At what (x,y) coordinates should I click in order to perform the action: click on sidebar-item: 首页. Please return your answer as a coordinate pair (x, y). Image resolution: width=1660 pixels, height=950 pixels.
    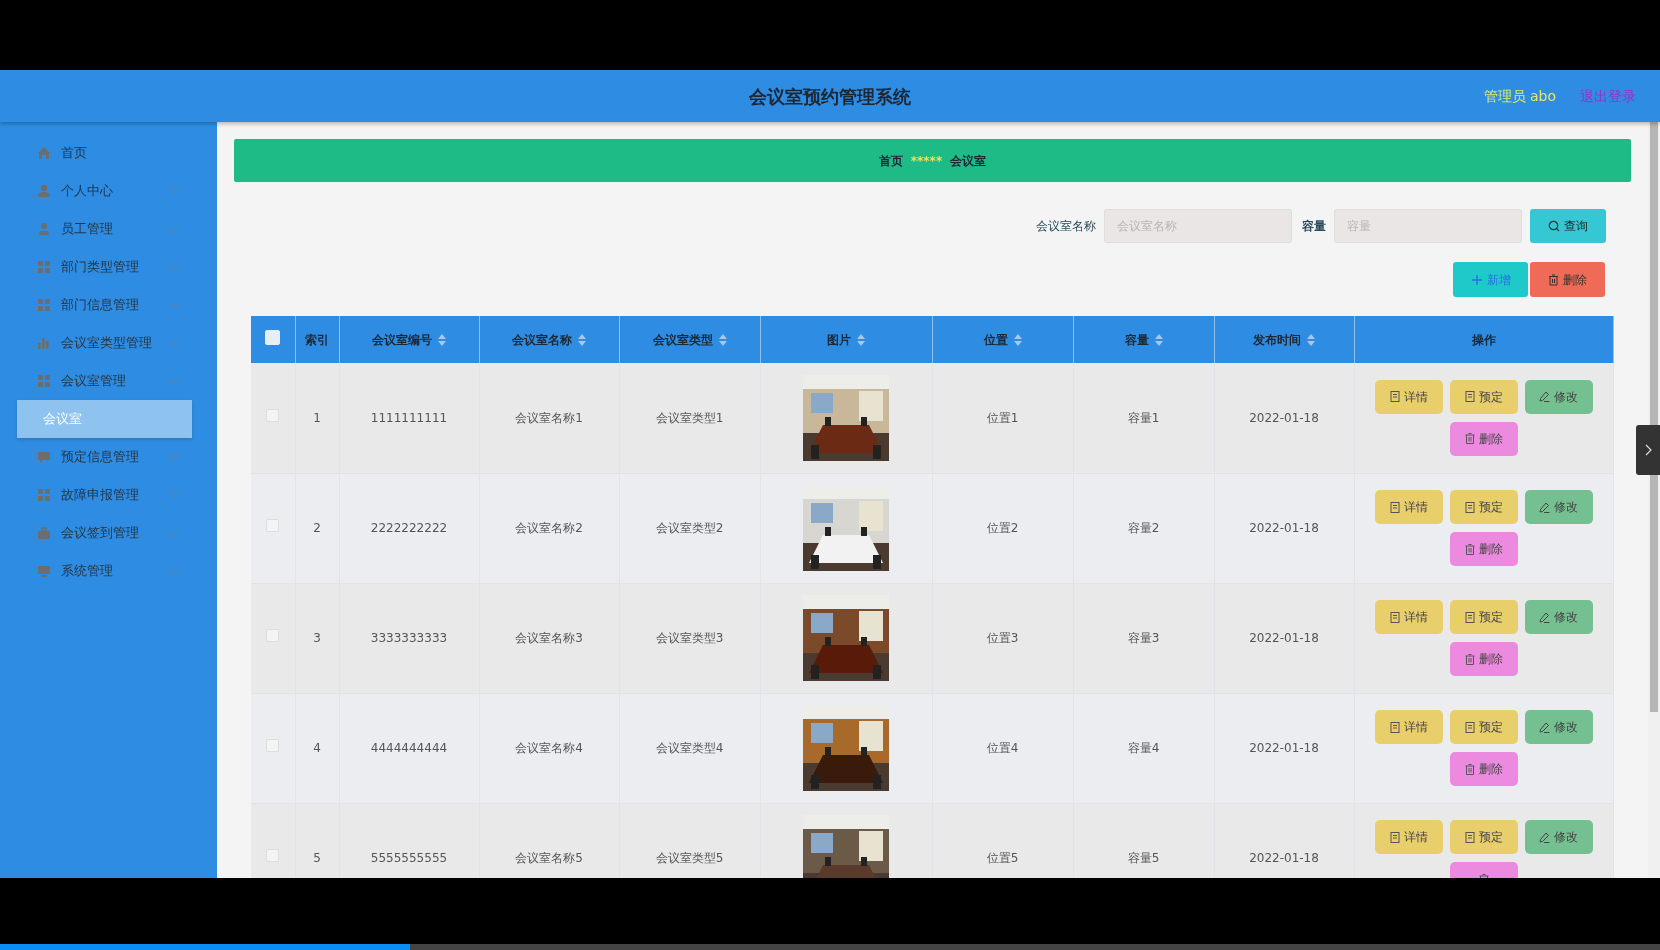
    Looking at the image, I should click on (108, 153).